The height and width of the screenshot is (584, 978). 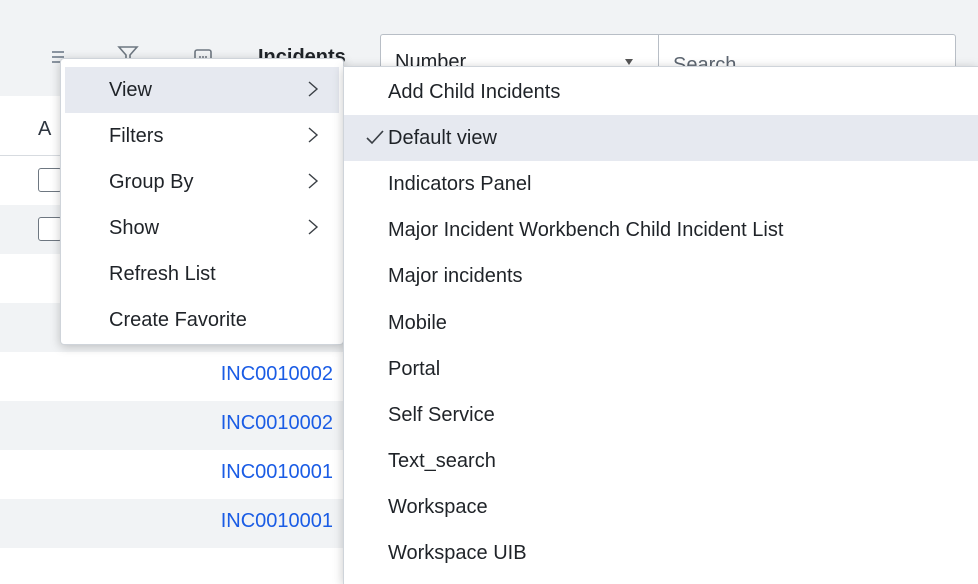 I want to click on view-option-label: Self Service, so click(x=441, y=414).